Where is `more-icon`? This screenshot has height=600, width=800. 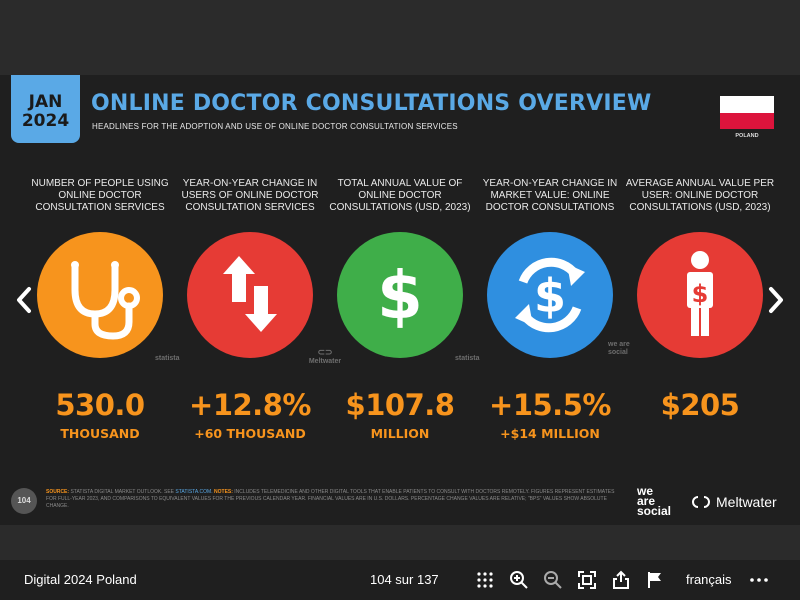
more-icon is located at coordinates (759, 580).